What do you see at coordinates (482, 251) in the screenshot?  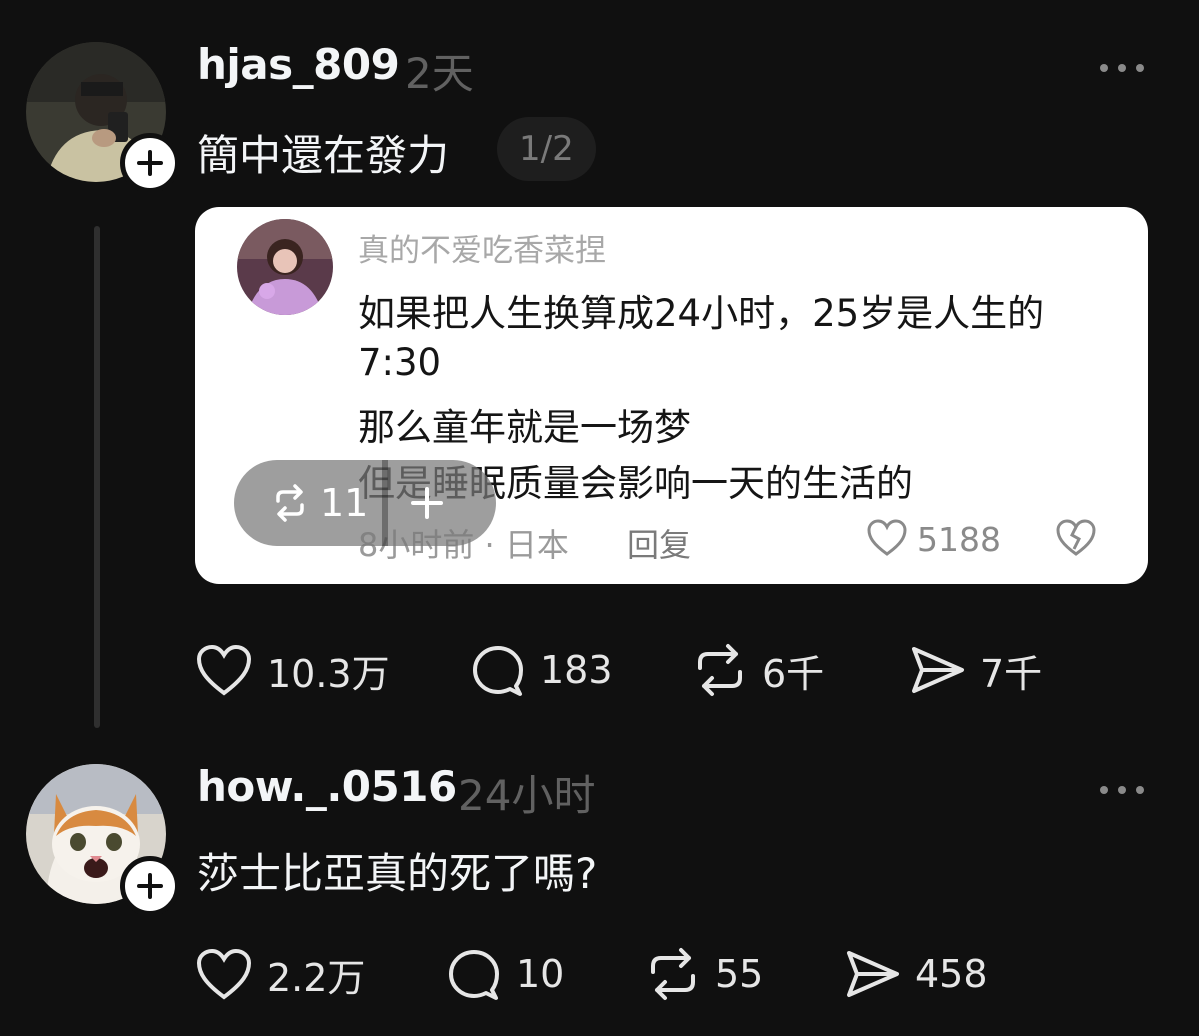 I see `embed-username: 真的不爱吃香菜捏` at bounding box center [482, 251].